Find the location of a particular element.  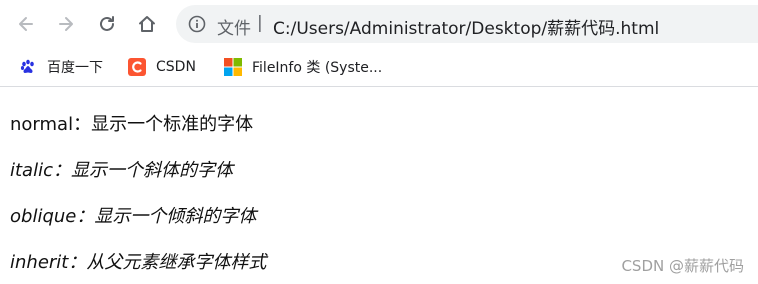

reload-button is located at coordinates (107, 24).